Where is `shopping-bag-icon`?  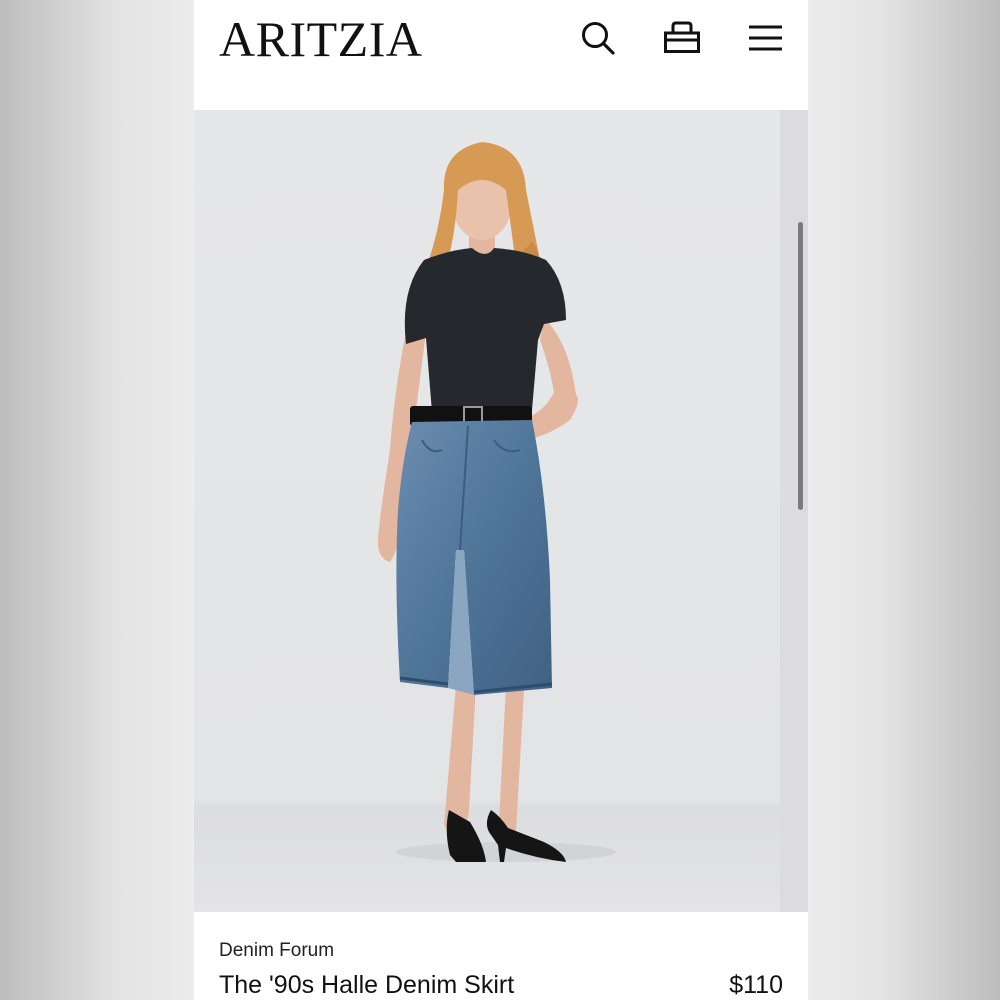 shopping-bag-icon is located at coordinates (682, 37).